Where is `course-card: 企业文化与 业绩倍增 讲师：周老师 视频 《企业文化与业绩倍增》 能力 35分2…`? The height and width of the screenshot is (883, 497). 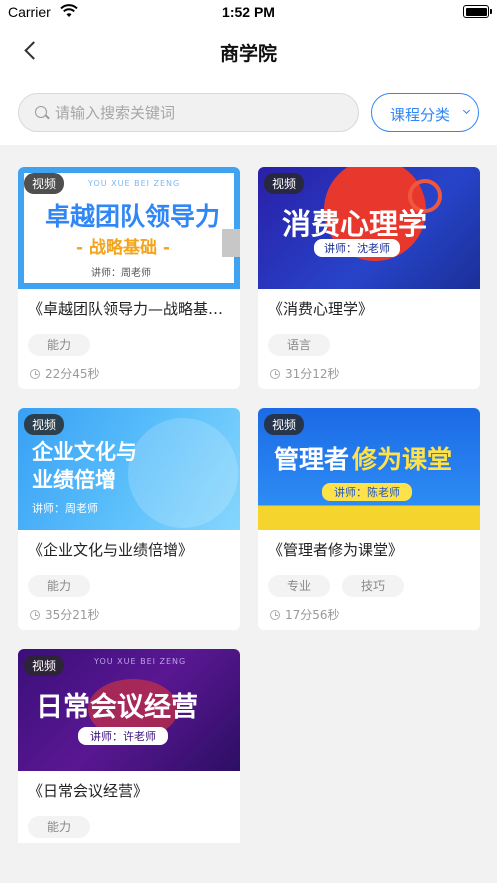
course-card: 企业文化与 业绩倍增 讲师：周老师 视频 《企业文化与业绩倍增》 能力 35分2… is located at coordinates (129, 519).